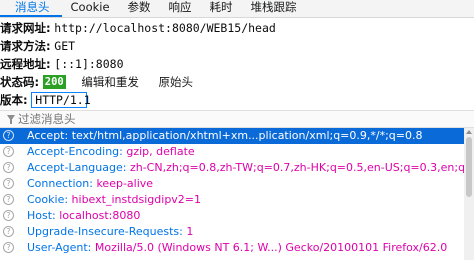 This screenshot has width=474, height=260. What do you see at coordinates (469, 167) in the screenshot?
I see `scroll-thumb` at bounding box center [469, 167].